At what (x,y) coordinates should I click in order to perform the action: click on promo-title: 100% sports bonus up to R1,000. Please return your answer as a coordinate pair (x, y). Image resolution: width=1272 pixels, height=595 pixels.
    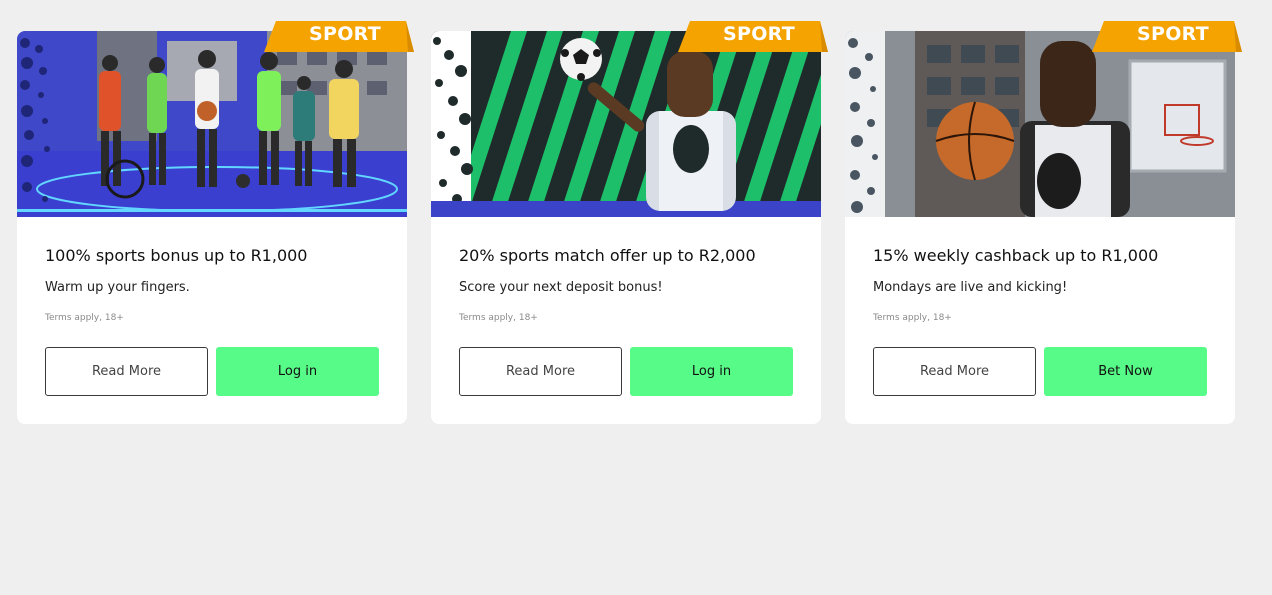
    Looking at the image, I should click on (176, 255).